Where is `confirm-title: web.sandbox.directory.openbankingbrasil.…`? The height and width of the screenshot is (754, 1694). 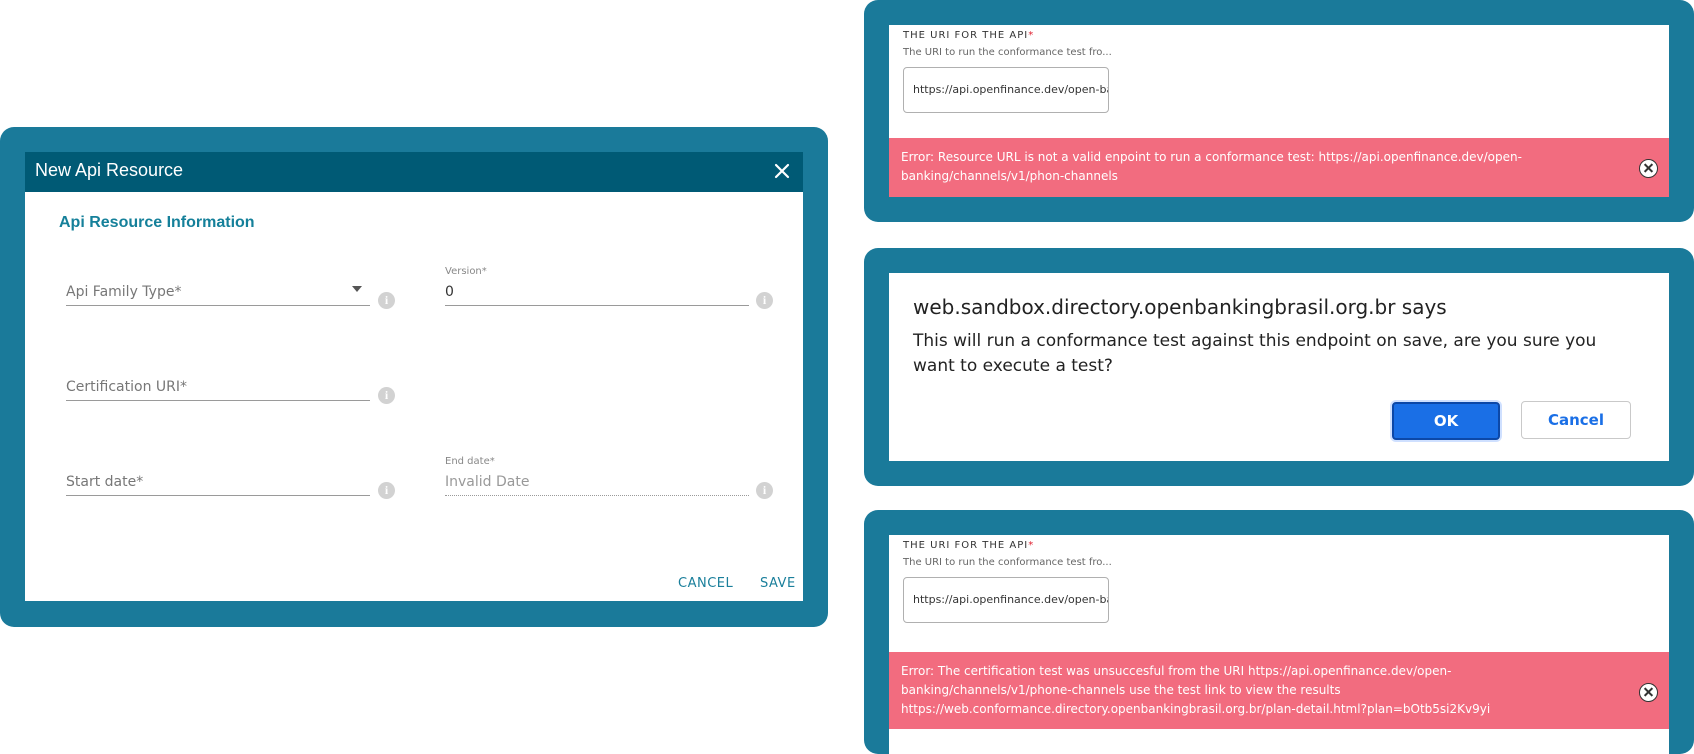
confirm-title: web.sandbox.directory.openbankingbrasil.… is located at coordinates (1180, 307).